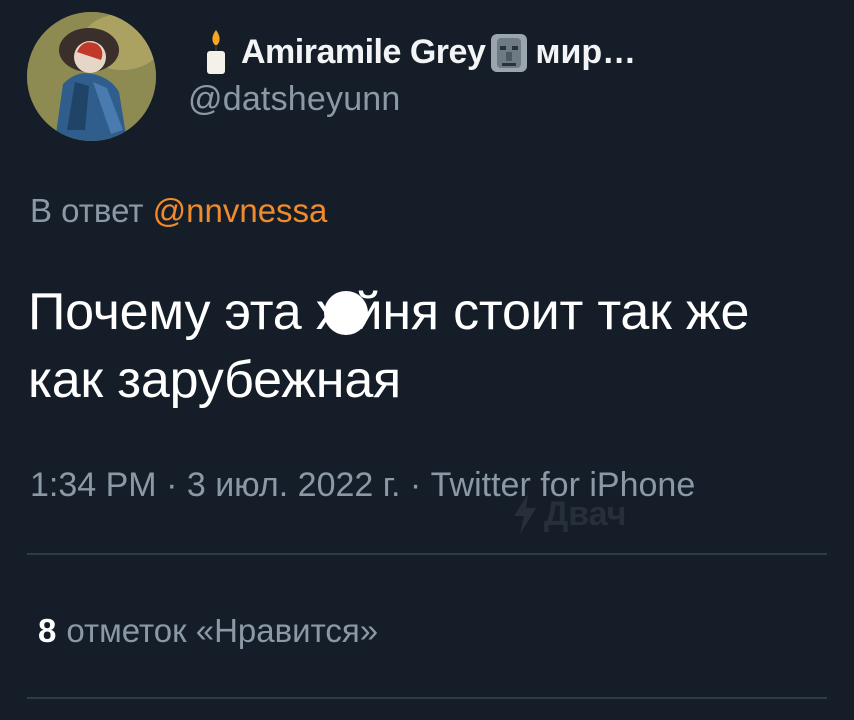  What do you see at coordinates (427, 698) in the screenshot?
I see `divider-bottom` at bounding box center [427, 698].